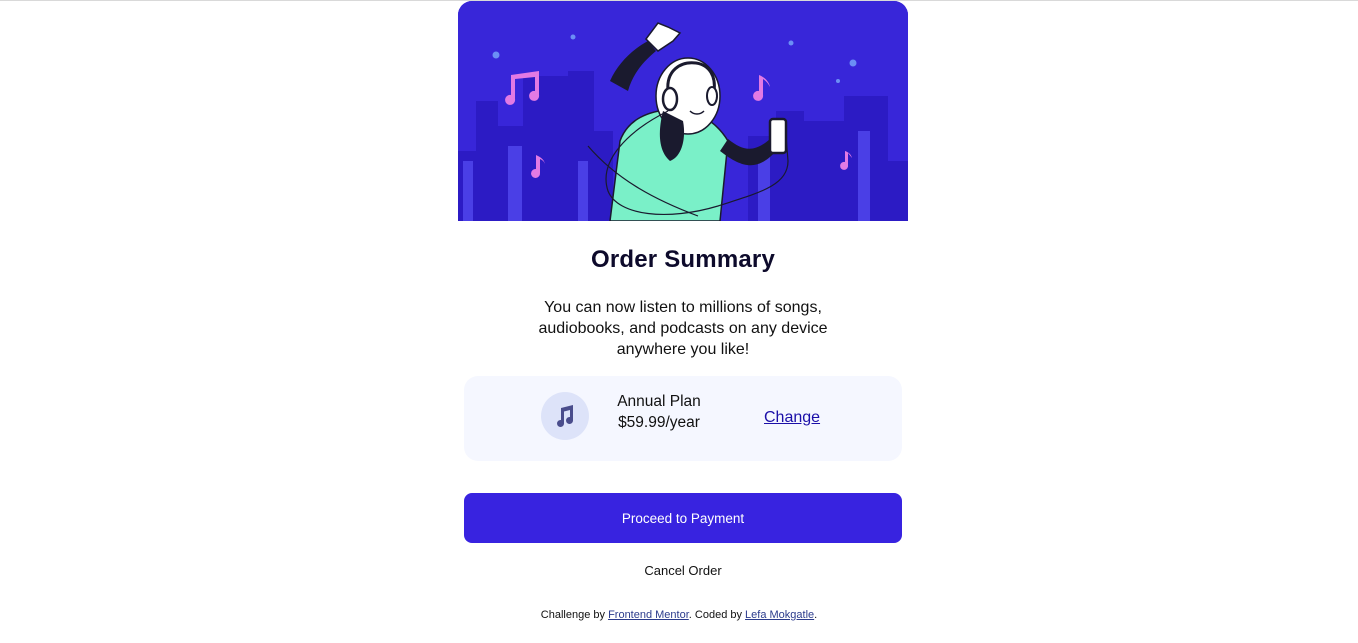 The height and width of the screenshot is (643, 1358). Describe the element at coordinates (779, 615) in the screenshot. I see `author-link: Lefa Mokgatle` at that location.